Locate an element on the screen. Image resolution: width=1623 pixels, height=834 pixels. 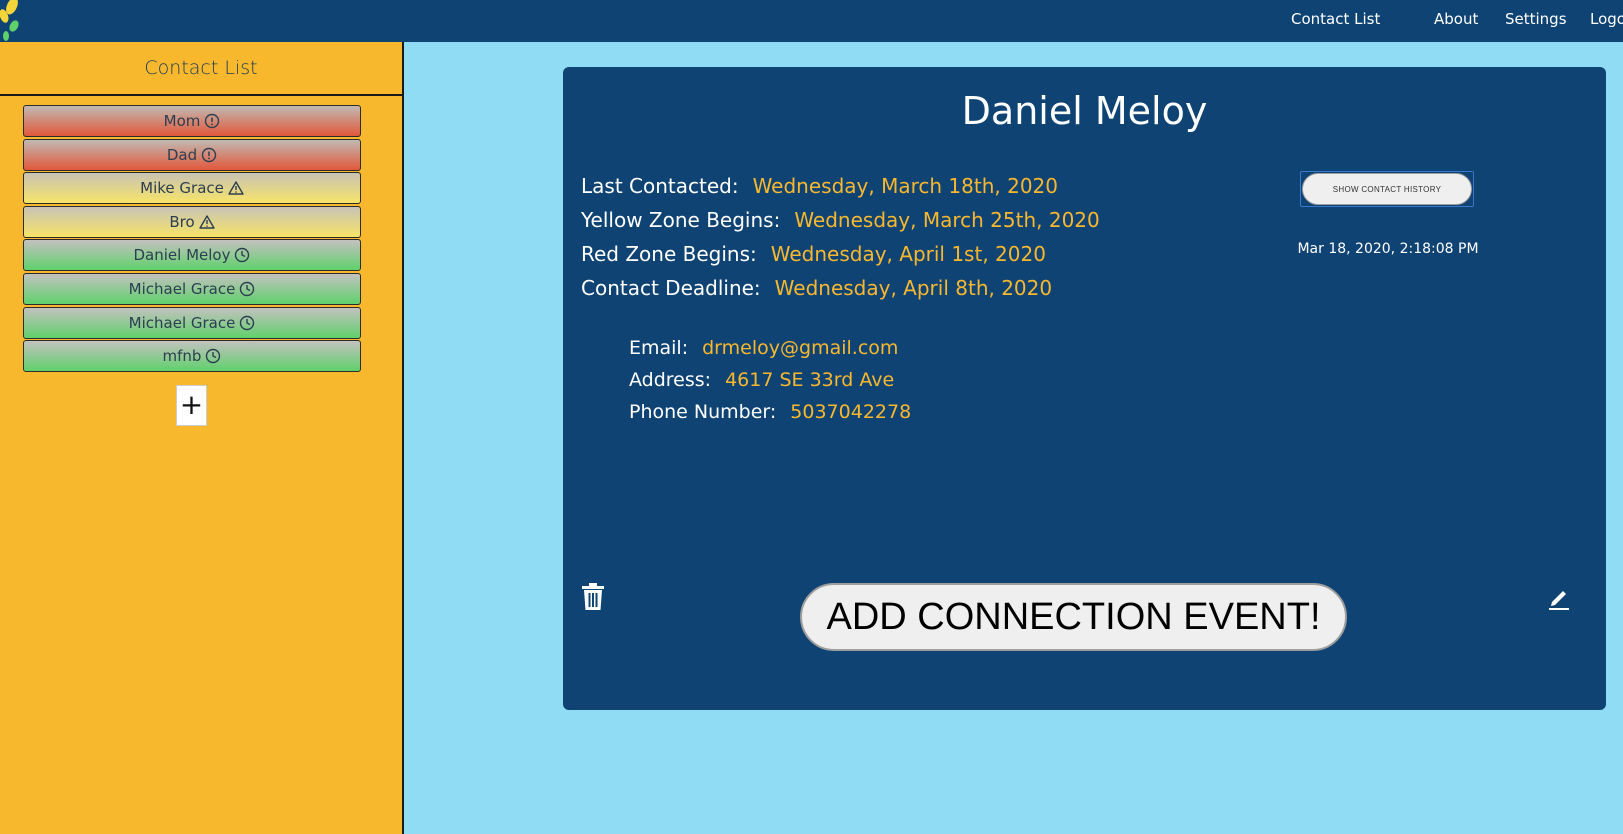
email-row: Email: drmeloy@gmail.com is located at coordinates (763, 348).